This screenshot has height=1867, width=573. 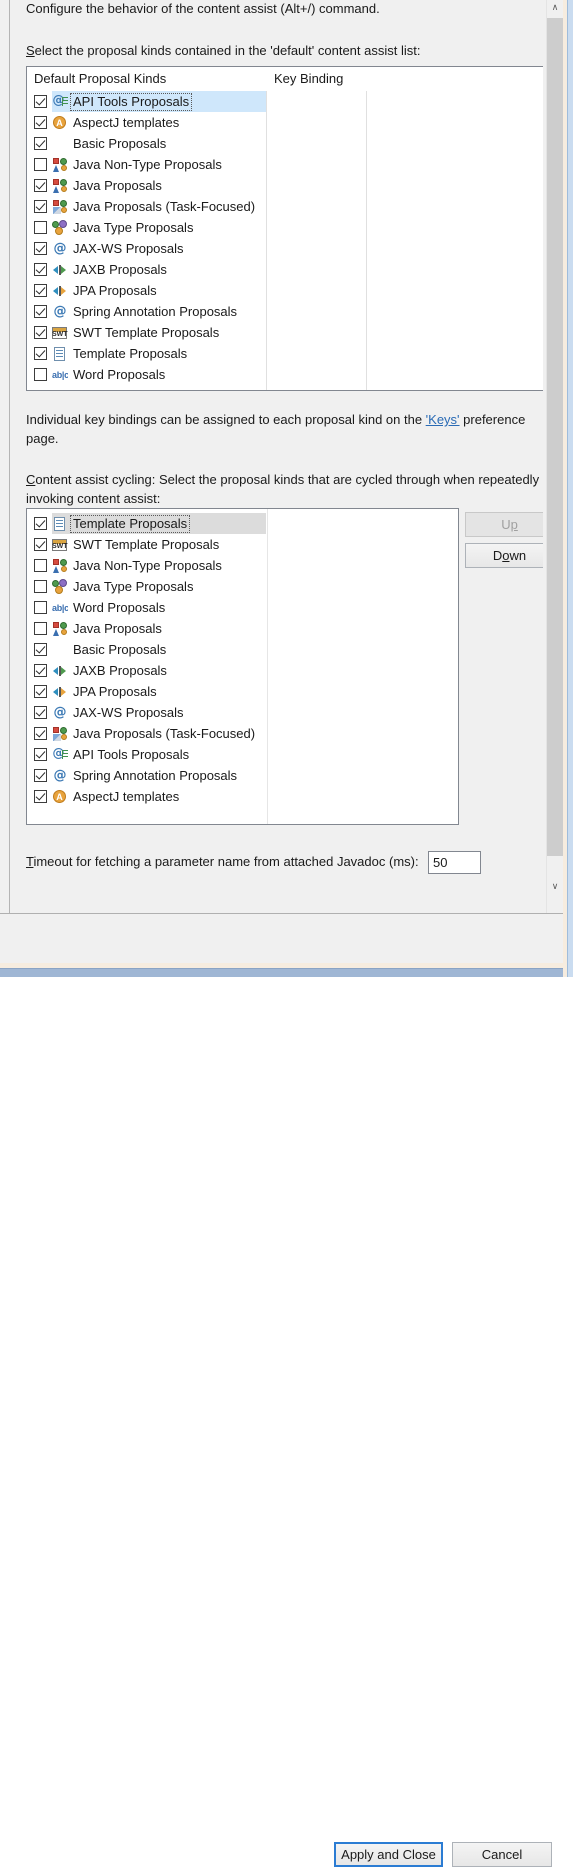 What do you see at coordinates (100, 78) in the screenshot?
I see `column-header-proposal-kinds: Default Proposal Kinds` at bounding box center [100, 78].